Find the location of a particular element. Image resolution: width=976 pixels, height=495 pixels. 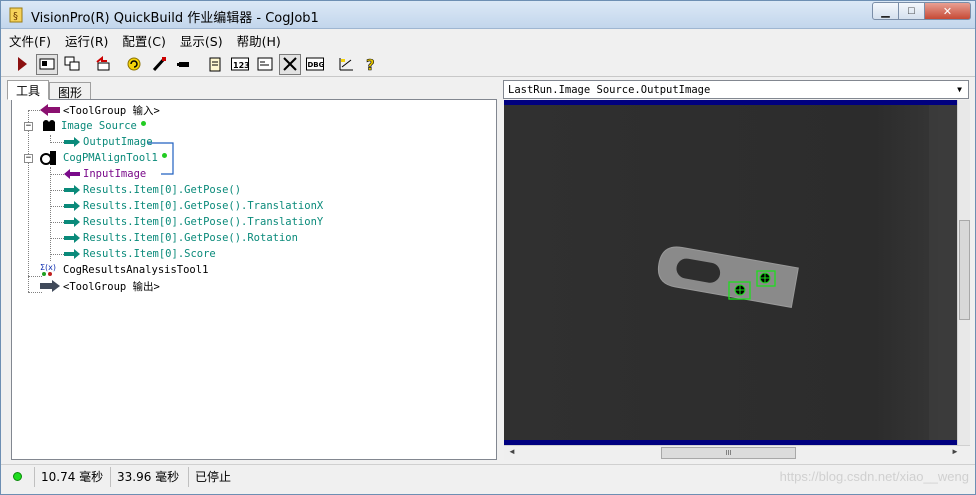

tree-result-translation-x: Results.Item[0].GetPose().TranslationX is located at coordinates (193, 206).